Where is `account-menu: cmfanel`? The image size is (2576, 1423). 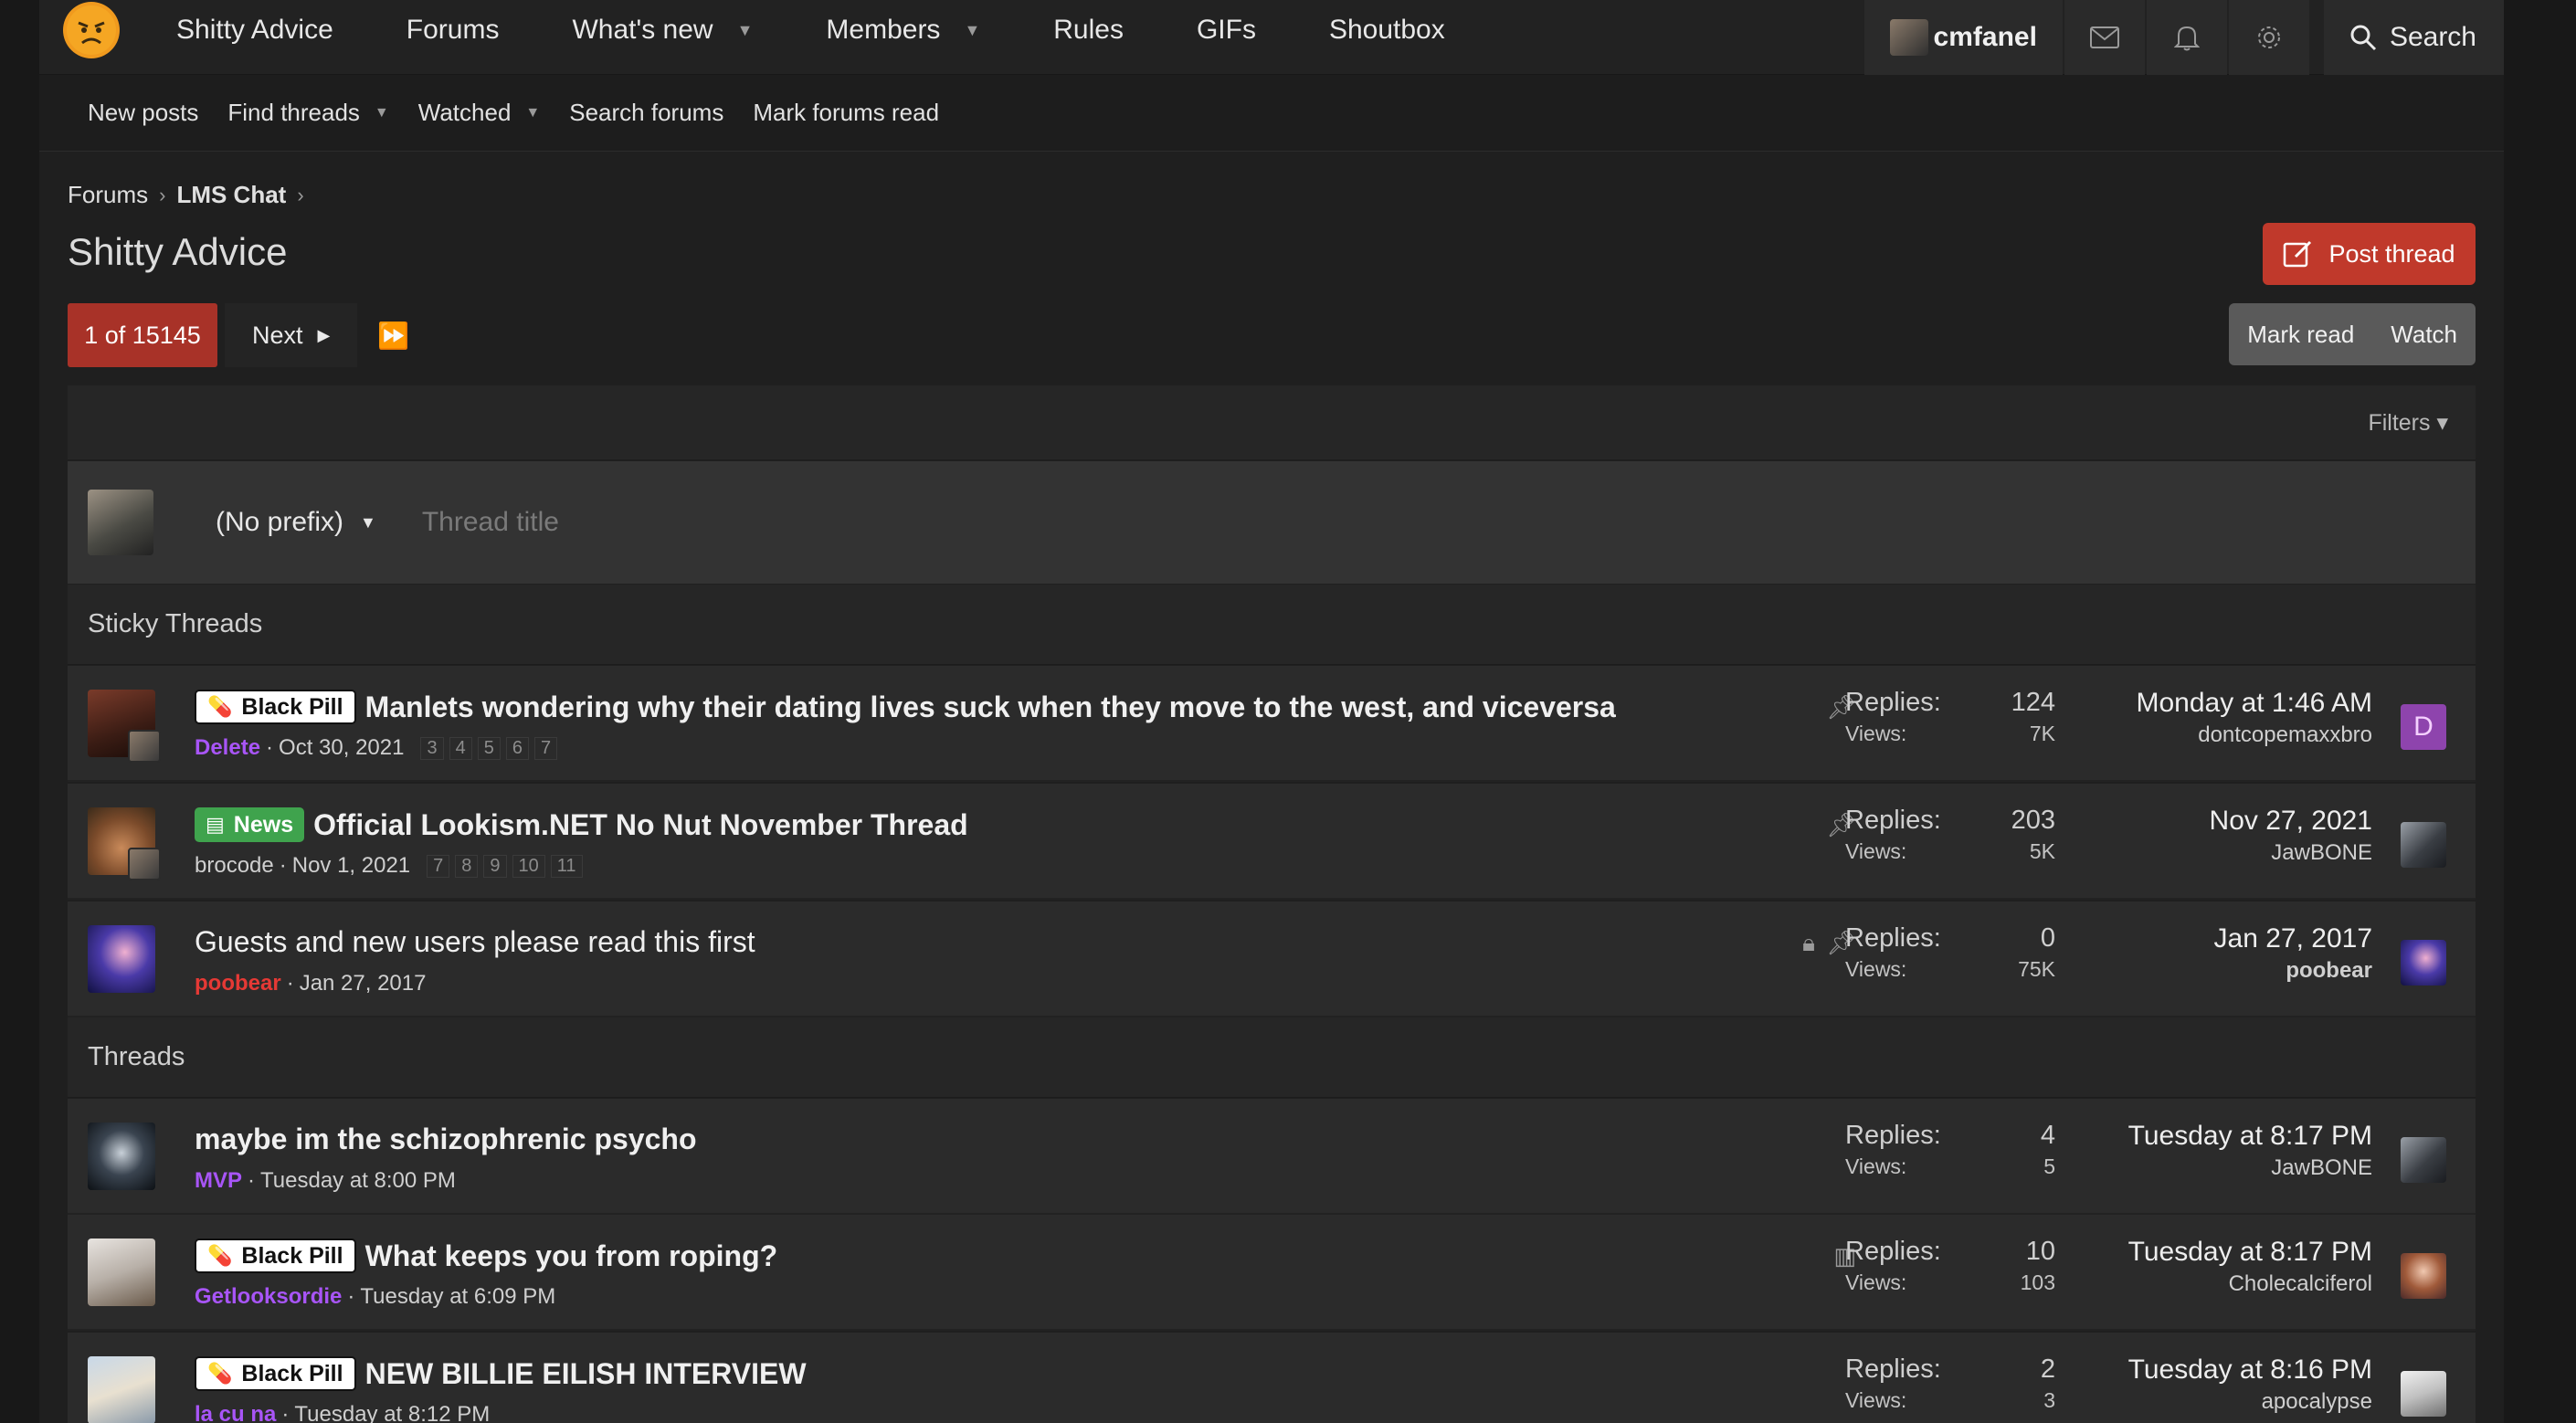 account-menu: cmfanel is located at coordinates (1963, 37).